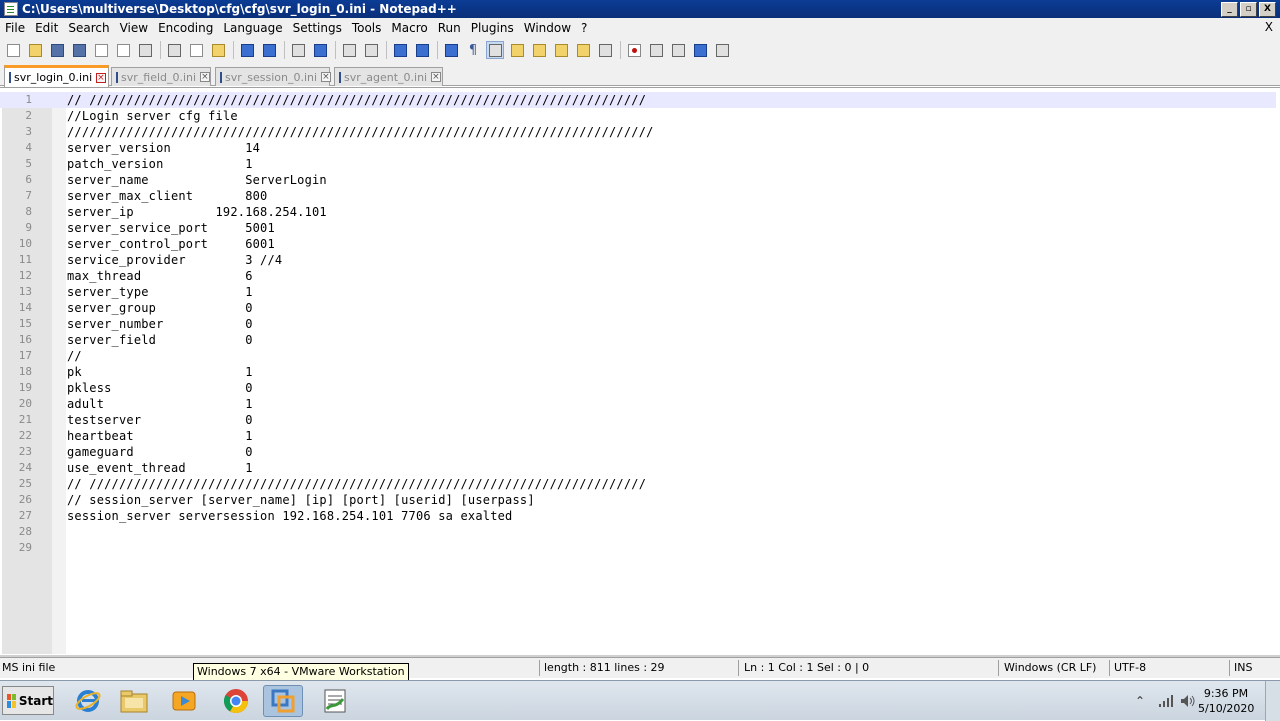  I want to click on editor-line: 13 server_type 1, so click(638, 292).